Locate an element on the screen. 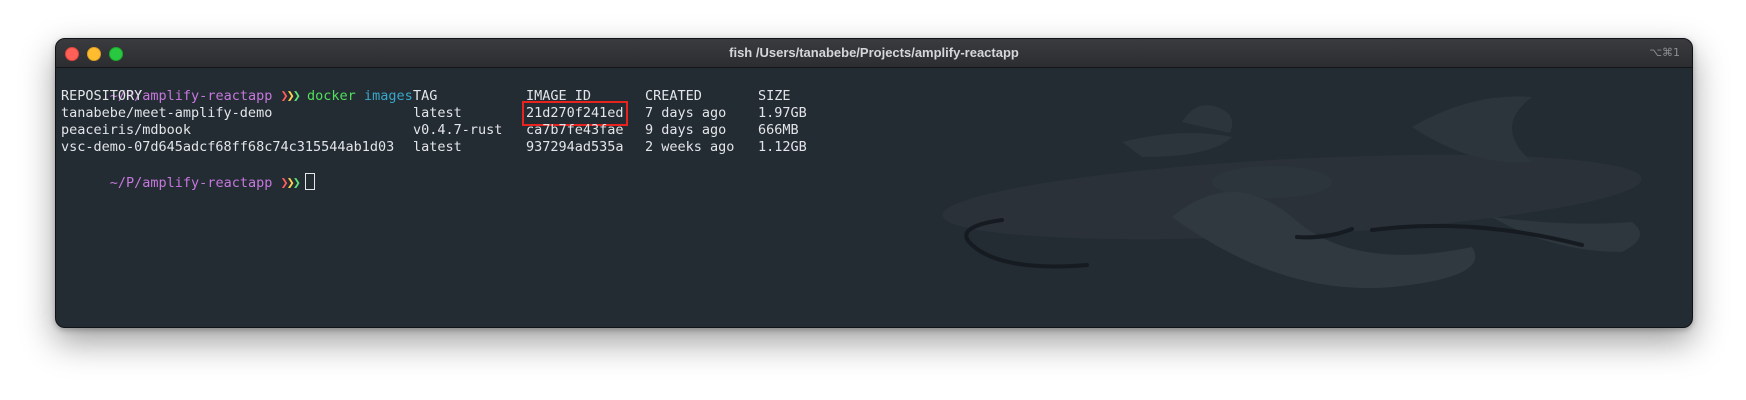 The height and width of the screenshot is (400, 1746). prompt-line-1: ~/P/amplify-reactapp ❯❯❯ docker images is located at coordinates (876, 87).